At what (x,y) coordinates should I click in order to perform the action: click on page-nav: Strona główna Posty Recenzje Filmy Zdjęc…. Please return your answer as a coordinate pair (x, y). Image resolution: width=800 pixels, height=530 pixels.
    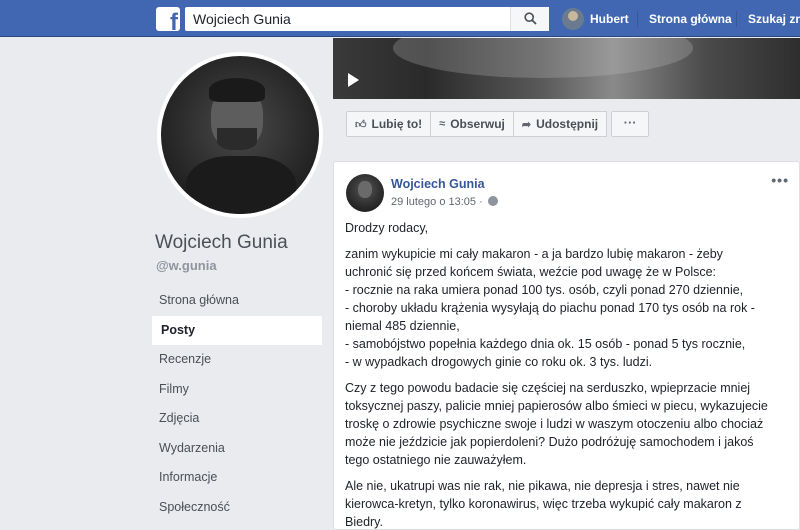
    Looking at the image, I should click on (236, 404).